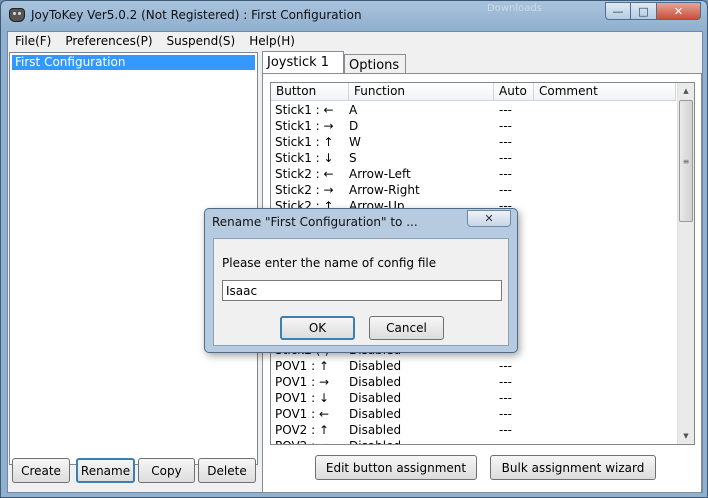 The image size is (708, 498). What do you see at coordinates (166, 470) in the screenshot?
I see `copy-button: Copy` at bounding box center [166, 470].